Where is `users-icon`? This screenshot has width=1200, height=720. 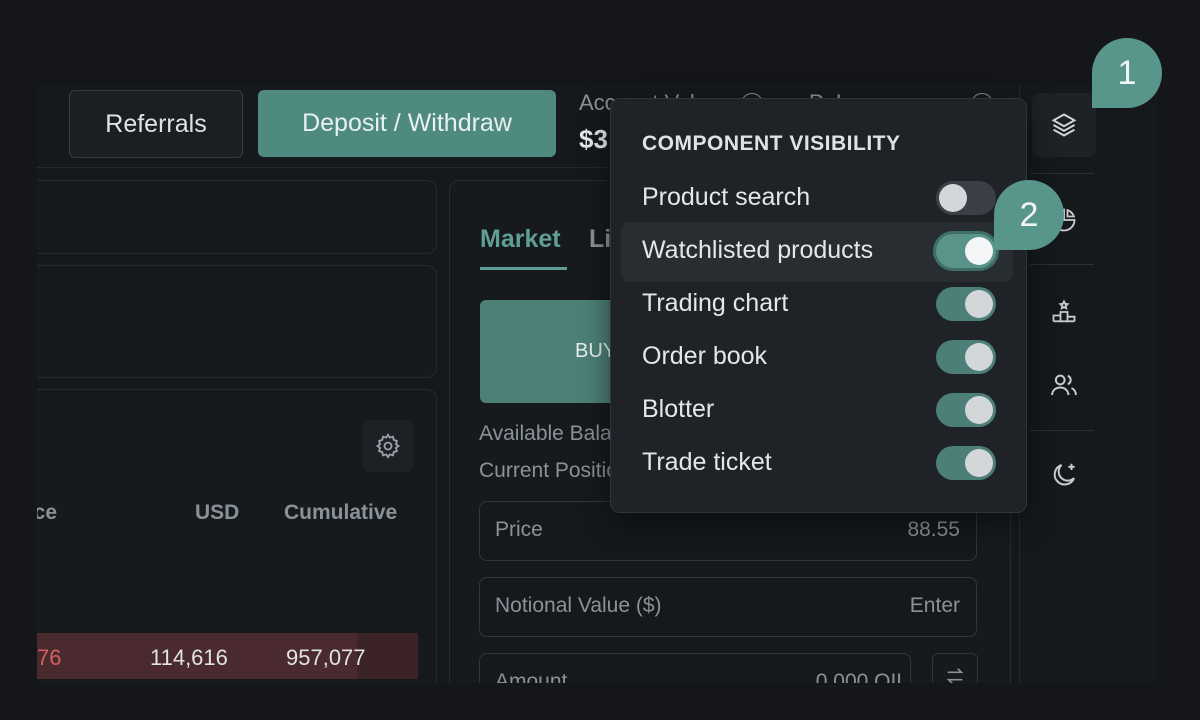 users-icon is located at coordinates (1064, 385).